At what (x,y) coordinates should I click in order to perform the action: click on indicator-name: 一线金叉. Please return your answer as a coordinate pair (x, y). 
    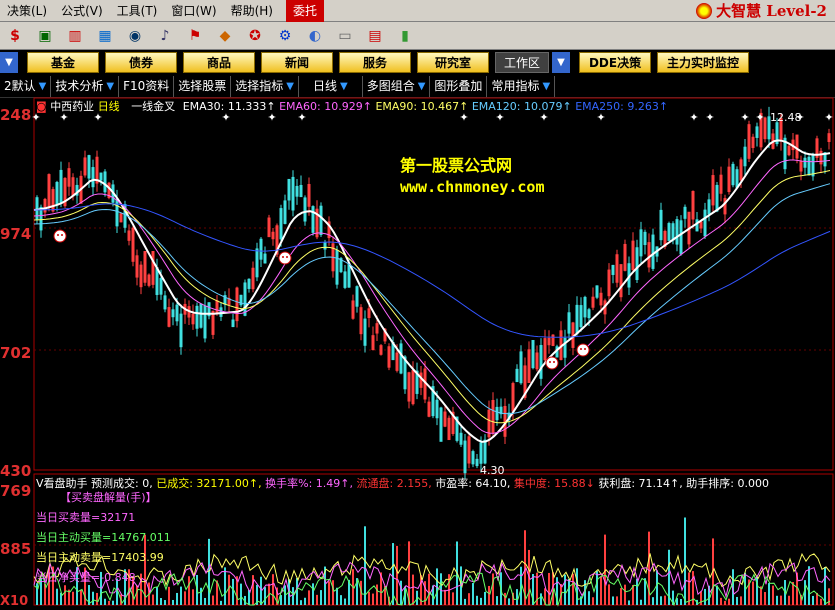
    Looking at the image, I should click on (153, 106).